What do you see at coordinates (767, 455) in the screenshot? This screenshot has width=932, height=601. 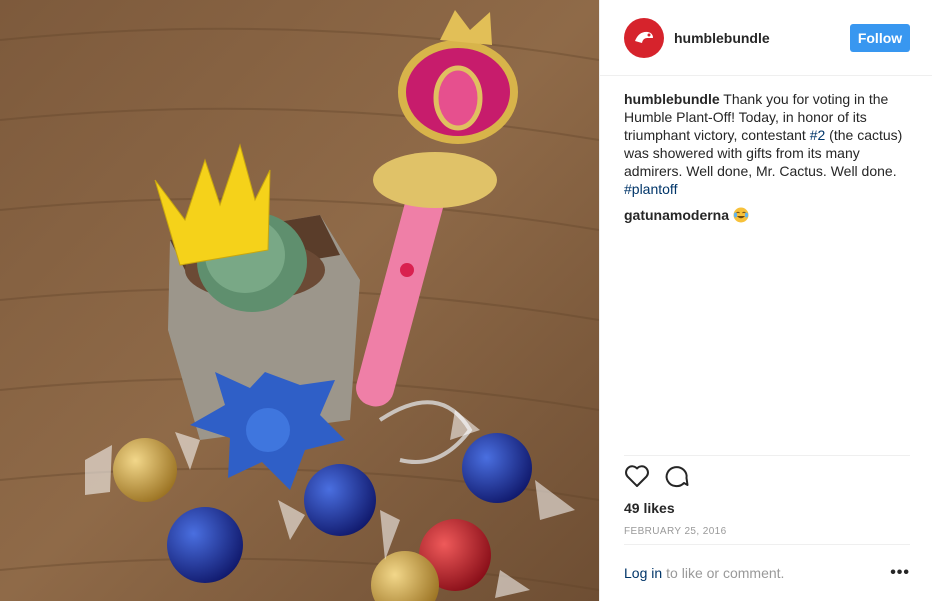 I see `actions-divider` at bounding box center [767, 455].